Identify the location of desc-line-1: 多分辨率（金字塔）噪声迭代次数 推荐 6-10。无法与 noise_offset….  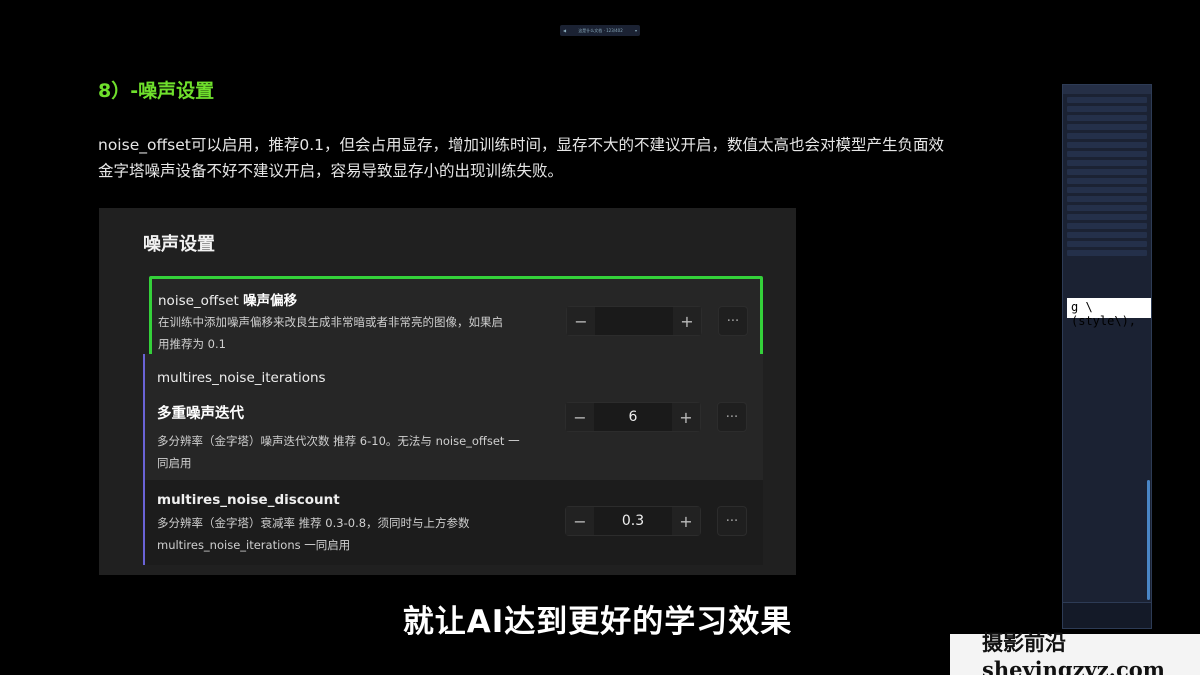
(338, 441).